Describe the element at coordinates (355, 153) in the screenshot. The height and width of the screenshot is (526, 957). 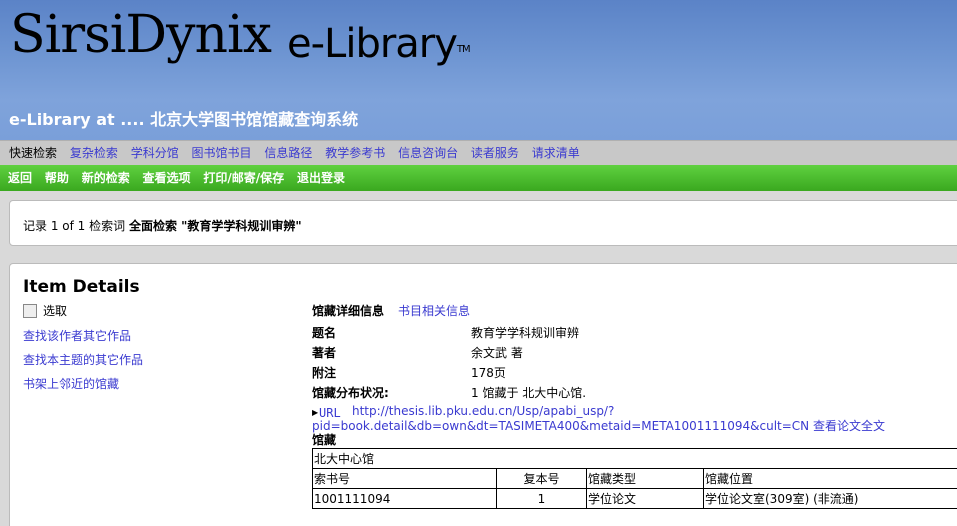
I see `nav-course-reserves: 教学参考书` at that location.